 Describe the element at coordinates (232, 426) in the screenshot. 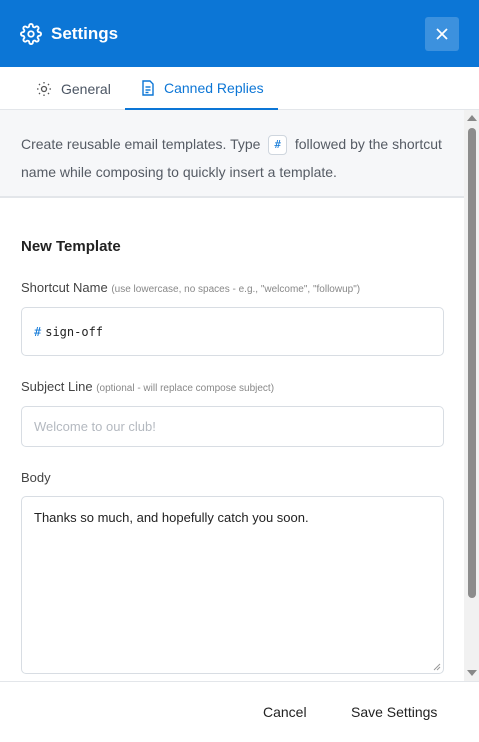

I see `subject-input: Welcome to our club!` at that location.